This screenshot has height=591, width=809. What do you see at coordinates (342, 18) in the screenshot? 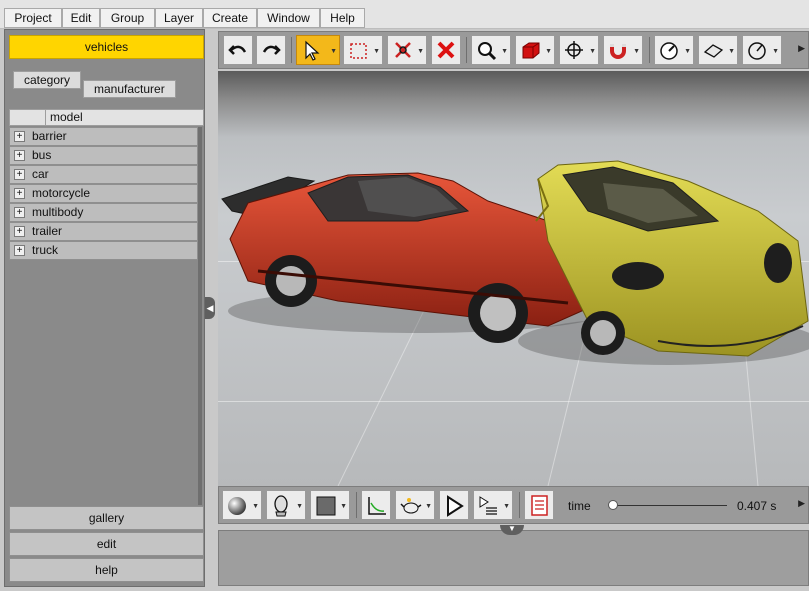
I see `menu-help: Help` at bounding box center [342, 18].